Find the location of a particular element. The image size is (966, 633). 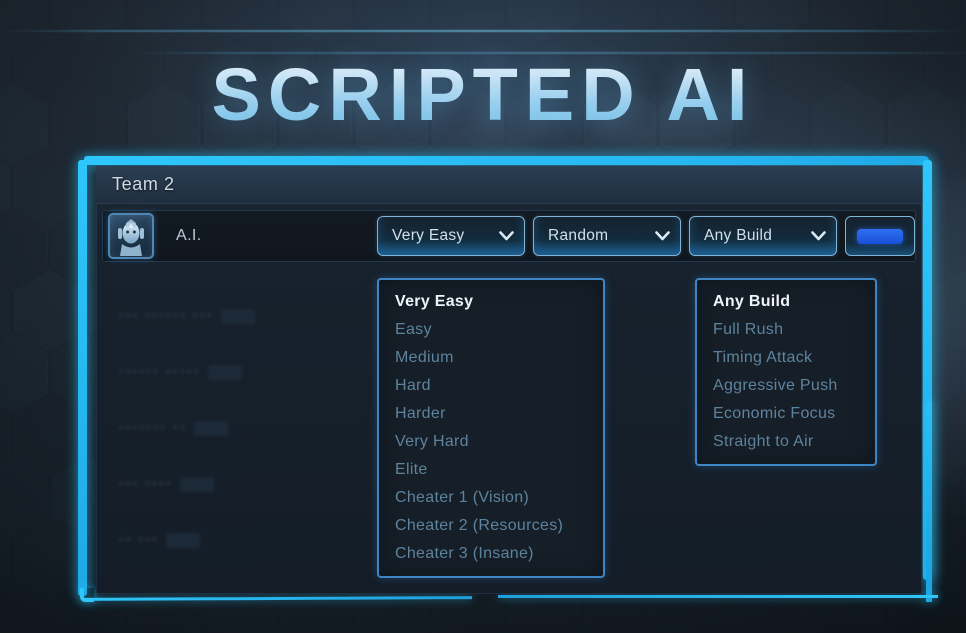

panel-frame-right-lower is located at coordinates (929, 502).